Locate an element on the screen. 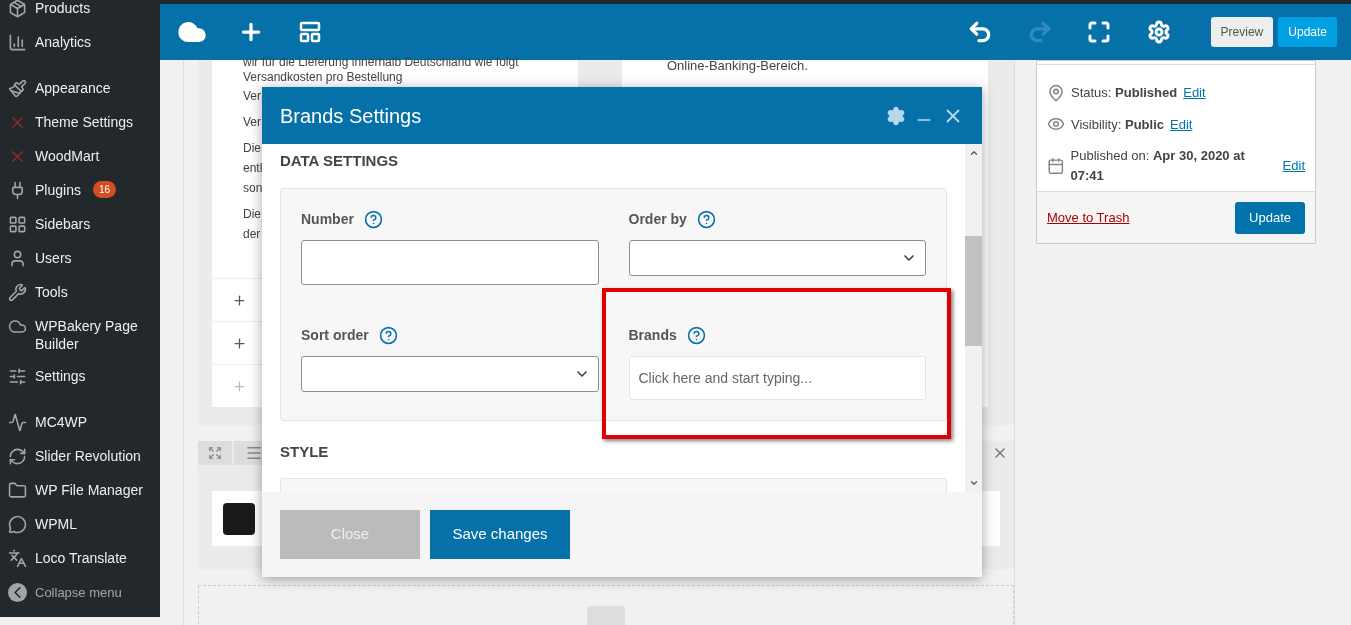 This screenshot has width=1351, height=625. meta-text: Status: Published is located at coordinates (1124, 93).